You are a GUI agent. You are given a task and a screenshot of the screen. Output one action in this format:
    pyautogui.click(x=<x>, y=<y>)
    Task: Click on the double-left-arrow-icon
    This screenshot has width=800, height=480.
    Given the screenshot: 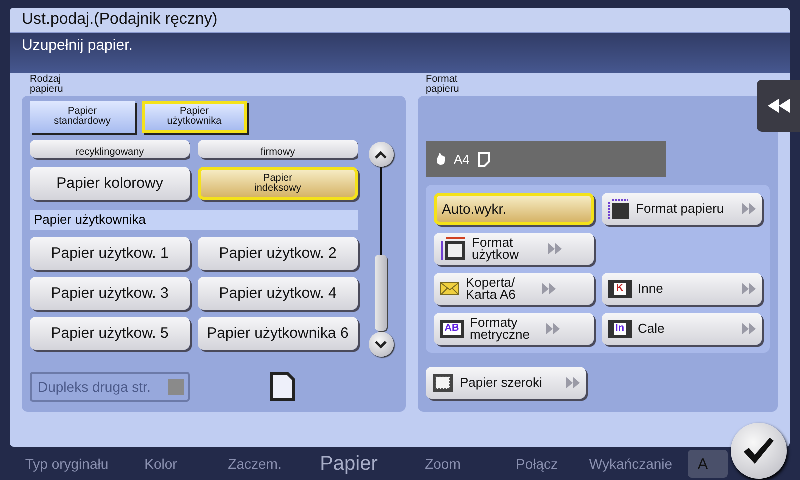 What is the action you would take?
    pyautogui.click(x=779, y=106)
    